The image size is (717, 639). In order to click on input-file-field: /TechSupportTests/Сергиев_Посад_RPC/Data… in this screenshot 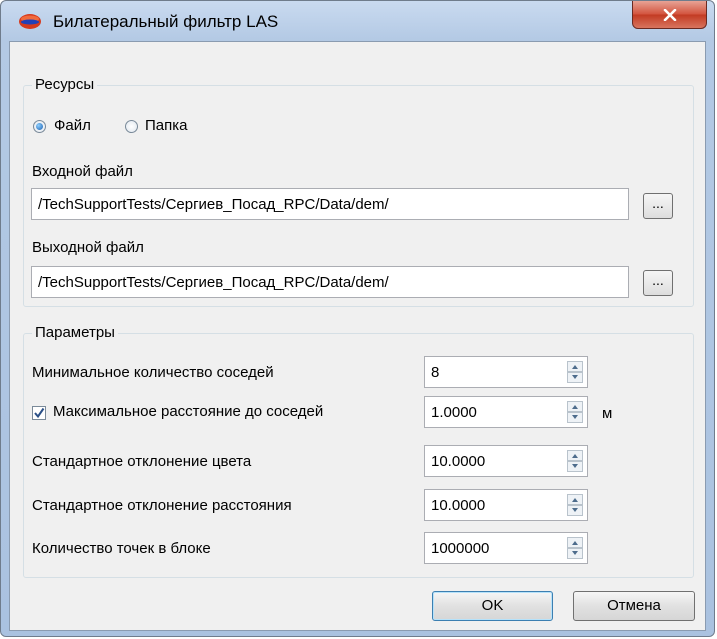, I will do `click(330, 204)`.